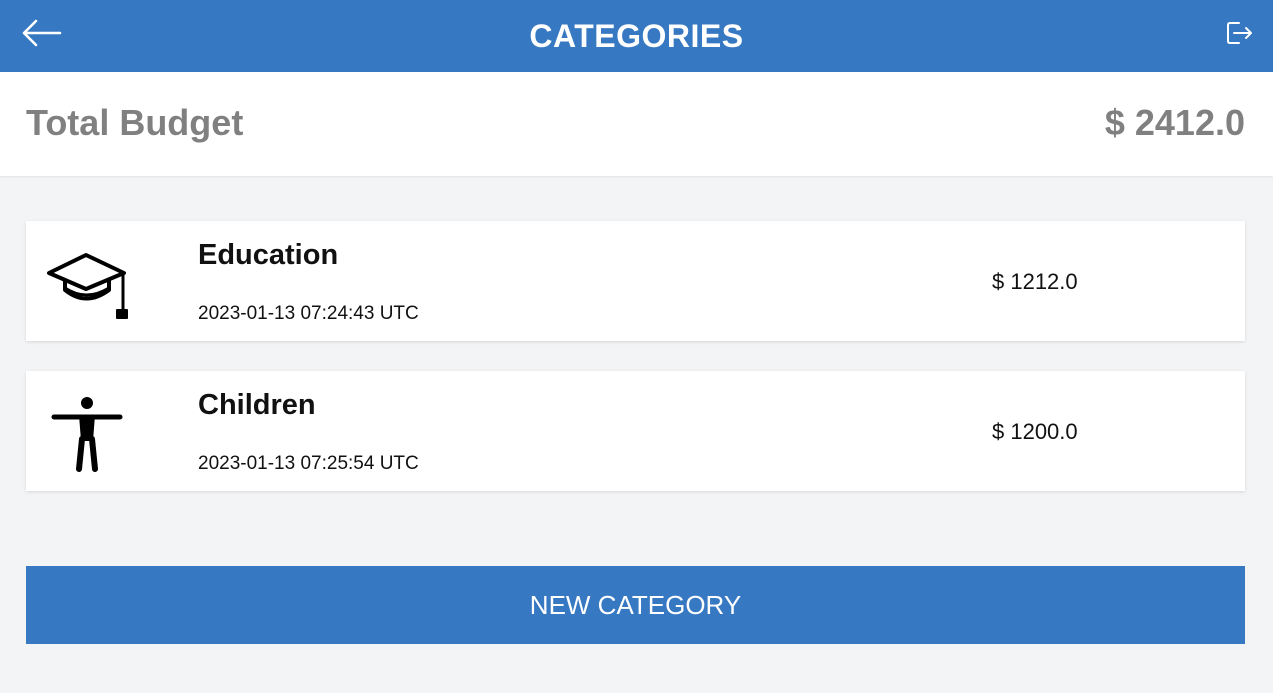 This screenshot has height=693, width=1273. I want to click on graduation-cap-icon, so click(87, 286).